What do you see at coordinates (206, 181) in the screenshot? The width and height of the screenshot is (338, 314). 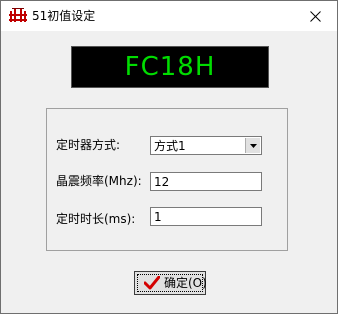 I see `crystal-freq-input` at bounding box center [206, 181].